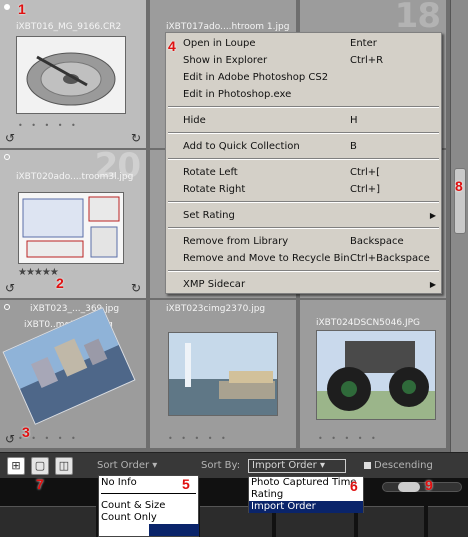  Describe the element at coordinates (365, 189) in the screenshot. I see `menu-item-shortcut: Ctrl+]` at that location.